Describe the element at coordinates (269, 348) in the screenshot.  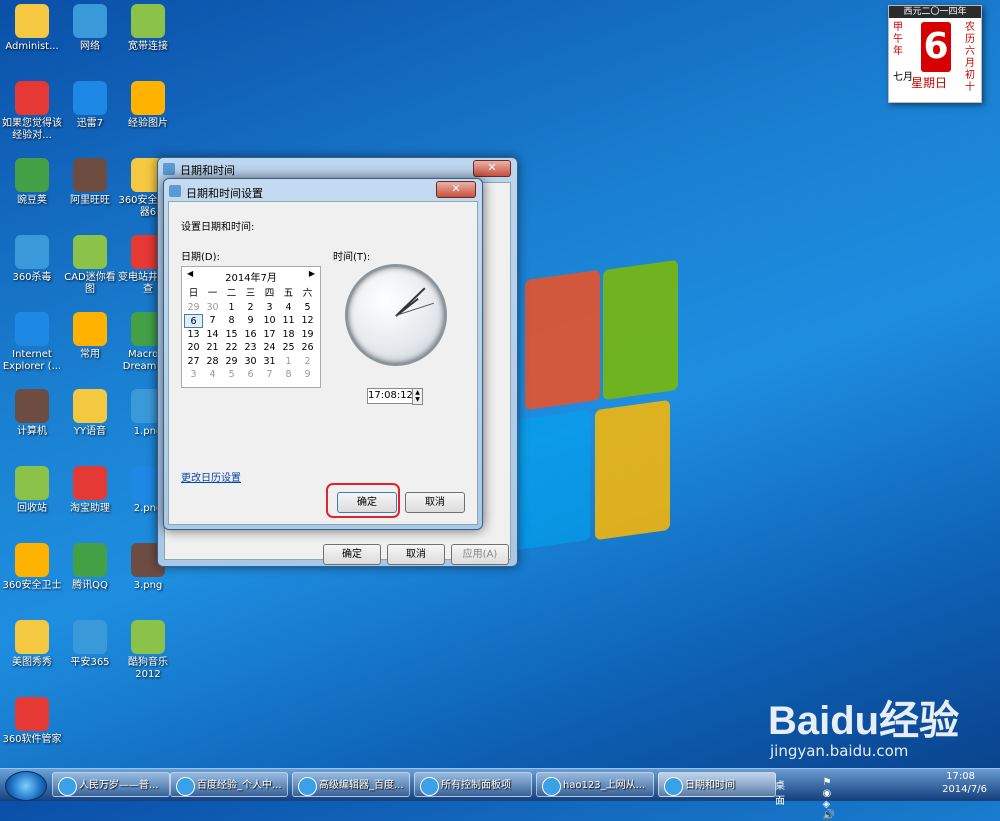
I see `calendar-day: 24` at that location.